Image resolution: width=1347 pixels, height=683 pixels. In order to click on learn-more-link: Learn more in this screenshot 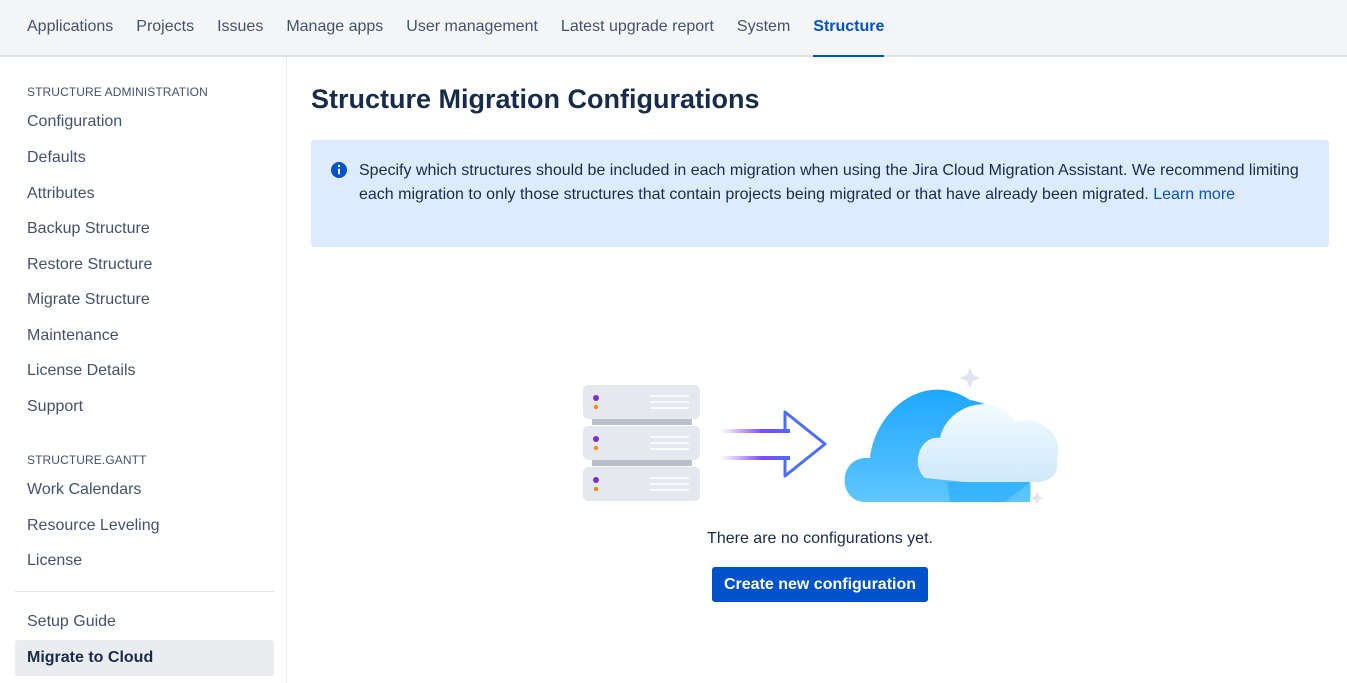, I will do `click(1194, 194)`.